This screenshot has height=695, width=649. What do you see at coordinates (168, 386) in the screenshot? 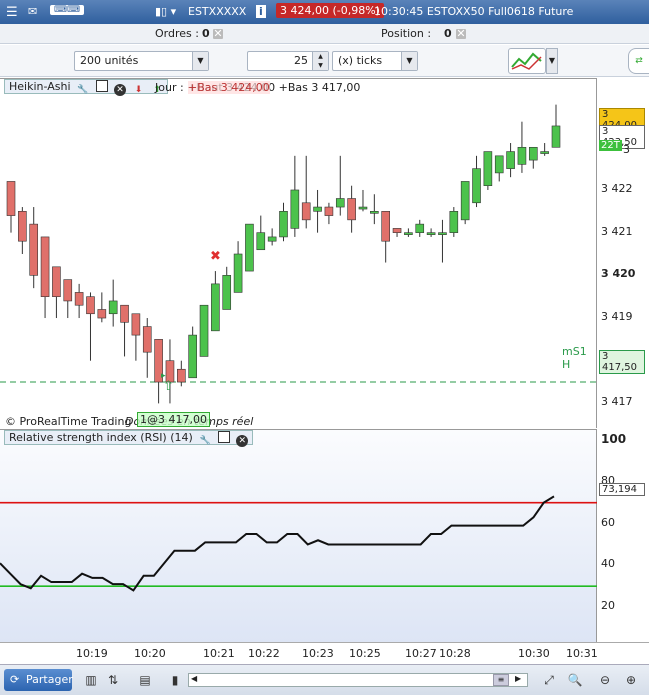
I see `buy-arrow-icon: ⇧` at bounding box center [168, 386].